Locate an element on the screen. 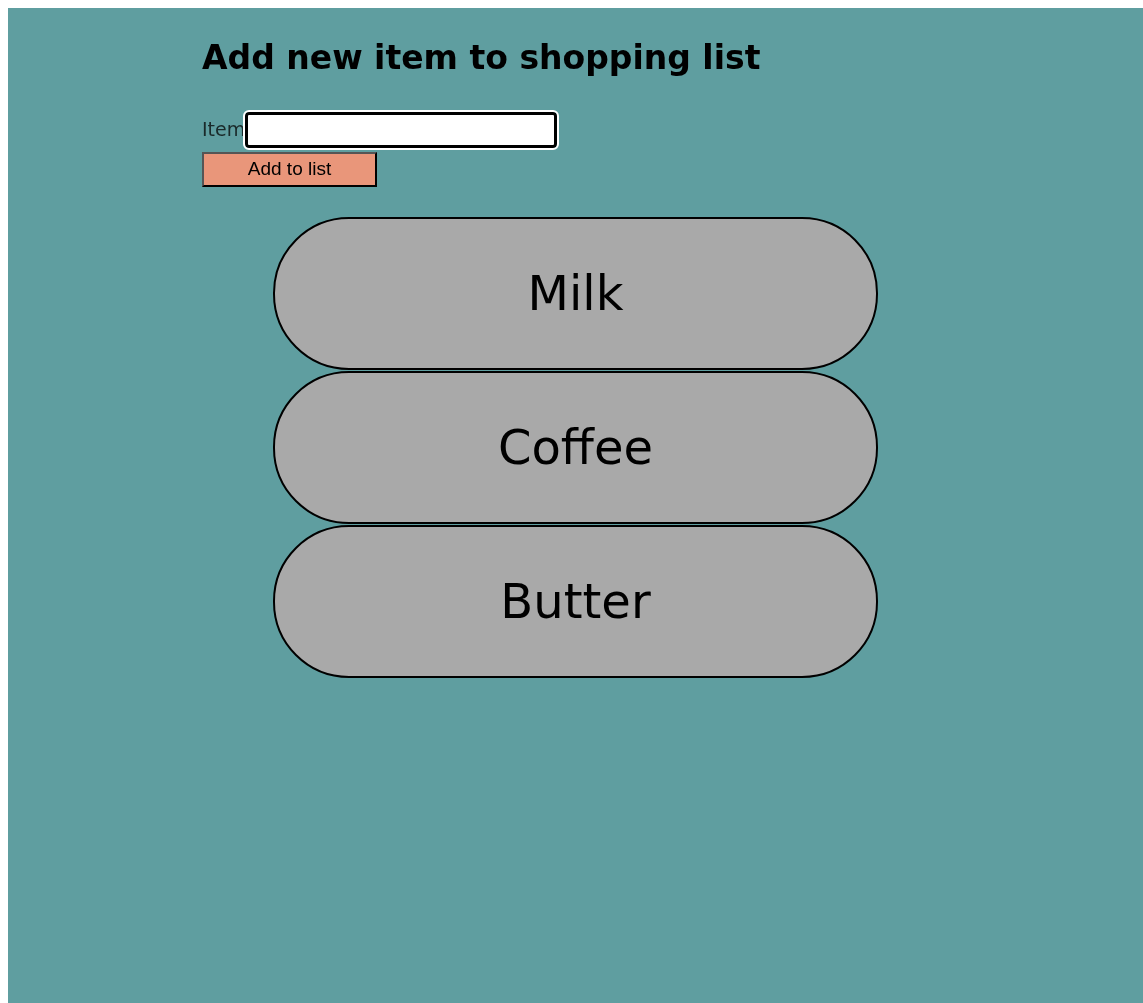 The height and width of the screenshot is (1003, 1143). list-item: Coffee is located at coordinates (575, 447).